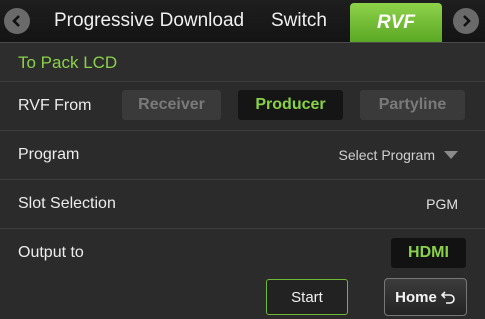 The width and height of the screenshot is (485, 319). What do you see at coordinates (466, 21) in the screenshot?
I see `chevron-right-icon` at bounding box center [466, 21].